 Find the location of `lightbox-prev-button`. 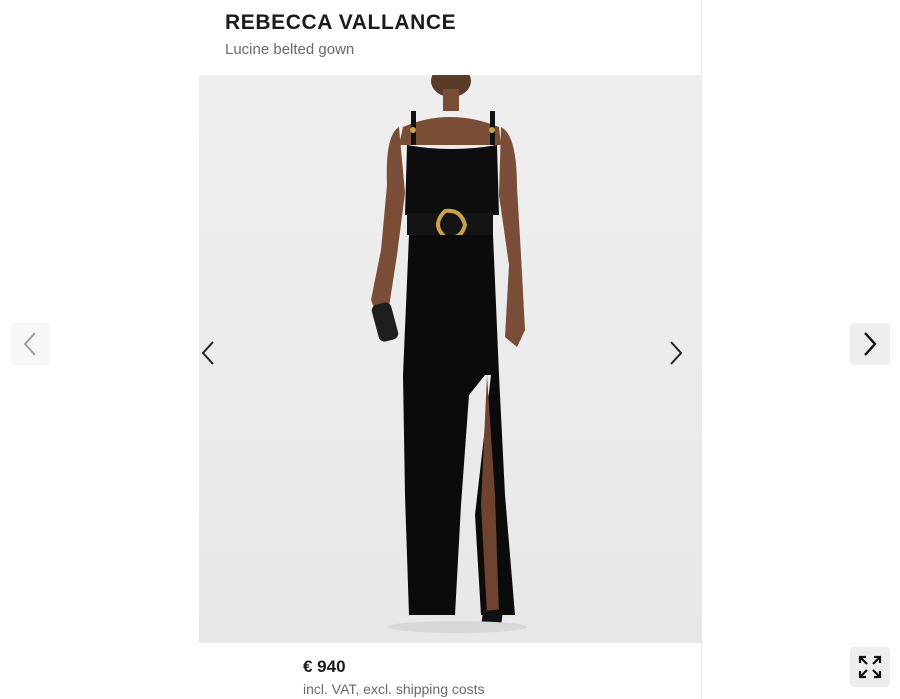

lightbox-prev-button is located at coordinates (30, 344).